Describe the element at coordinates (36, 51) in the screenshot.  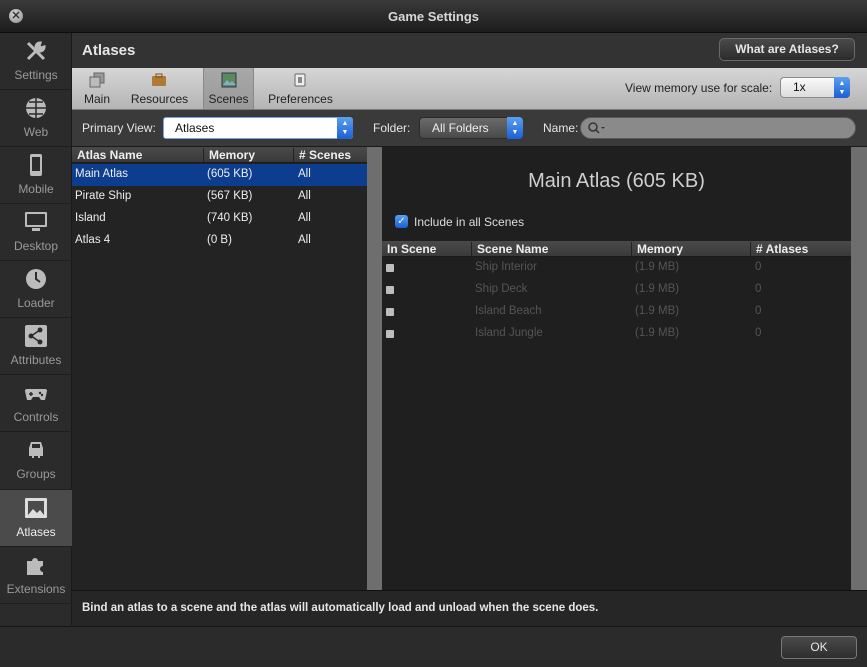
I see `wrench-screwdriver-icon` at that location.